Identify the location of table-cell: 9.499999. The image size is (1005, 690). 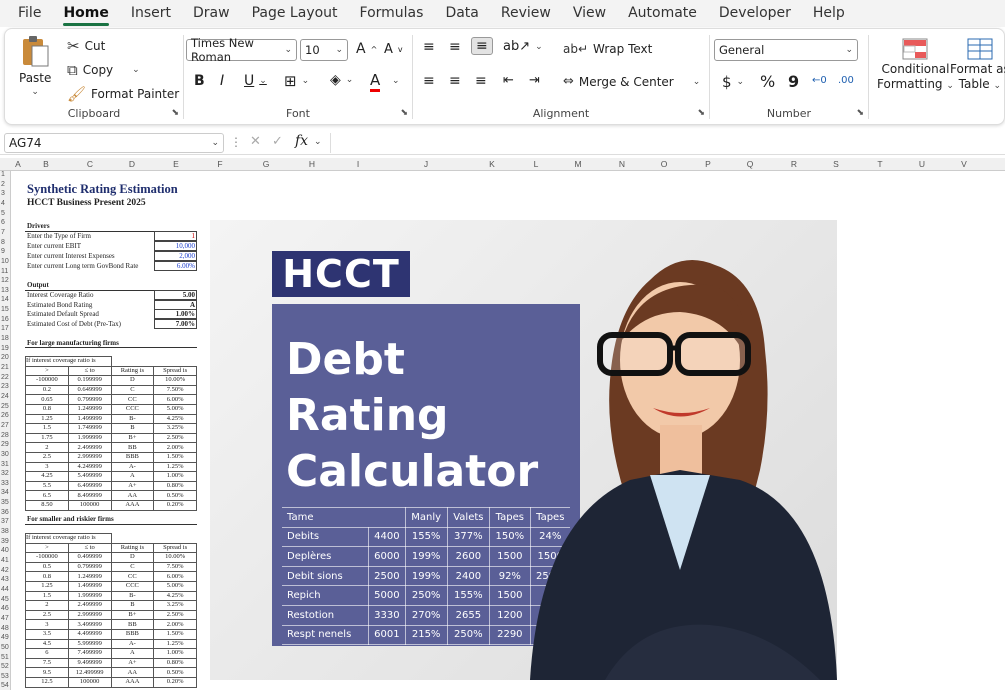
(89, 663).